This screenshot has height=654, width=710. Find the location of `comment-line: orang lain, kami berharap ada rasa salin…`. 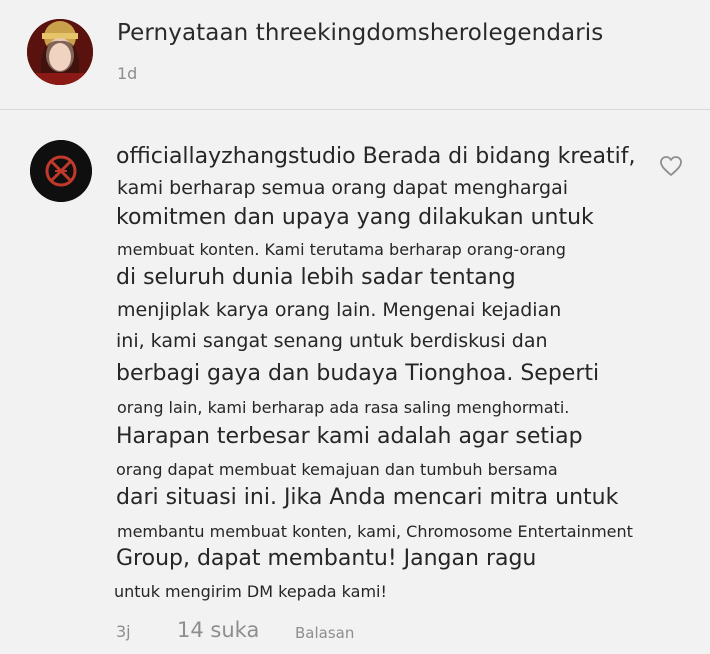

comment-line: orang lain, kami berharap ada rasa salin… is located at coordinates (343, 407).